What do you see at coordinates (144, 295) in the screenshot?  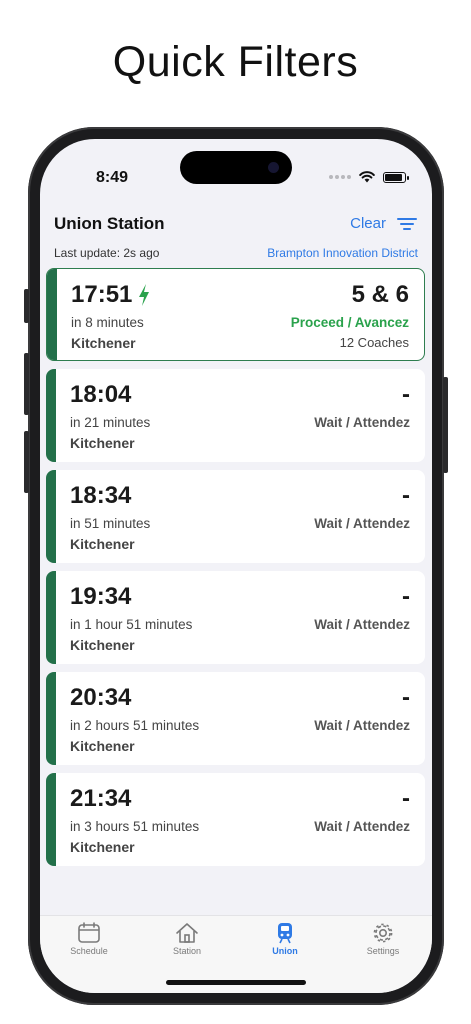 I see `bolt-icon` at bounding box center [144, 295].